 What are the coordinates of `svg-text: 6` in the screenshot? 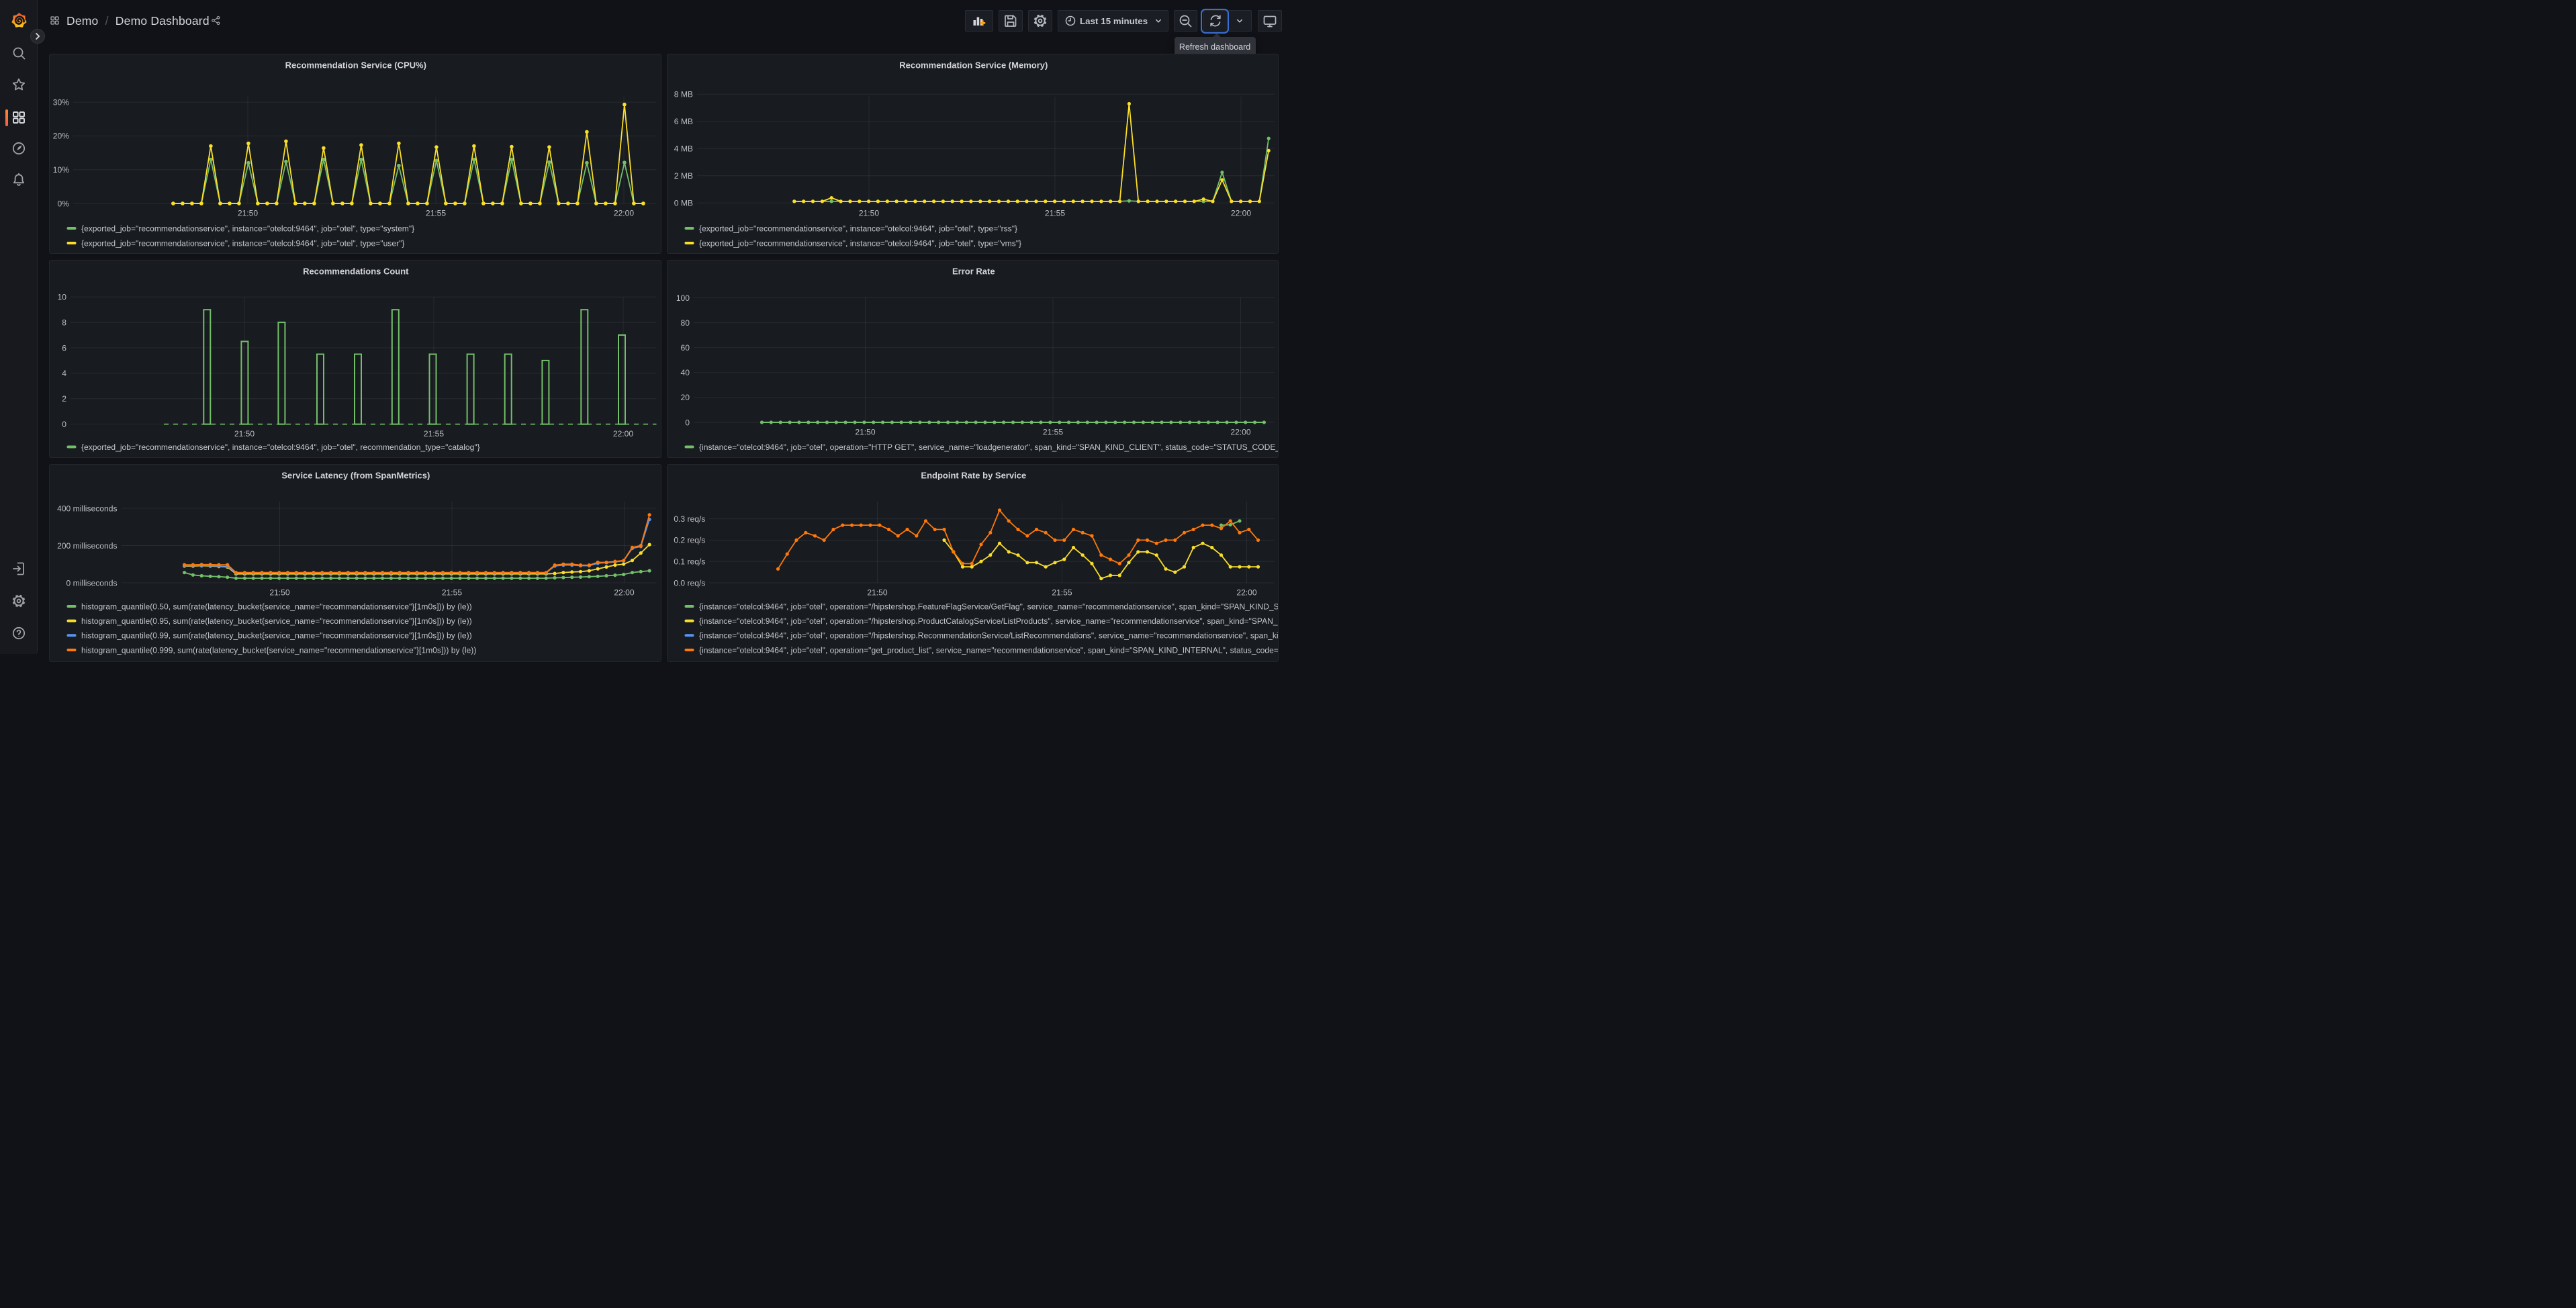 It's located at (64, 348).